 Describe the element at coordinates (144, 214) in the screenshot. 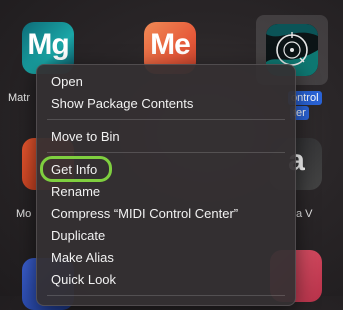

I see `menu-item-compress: Compress “MIDI Control Center”` at that location.